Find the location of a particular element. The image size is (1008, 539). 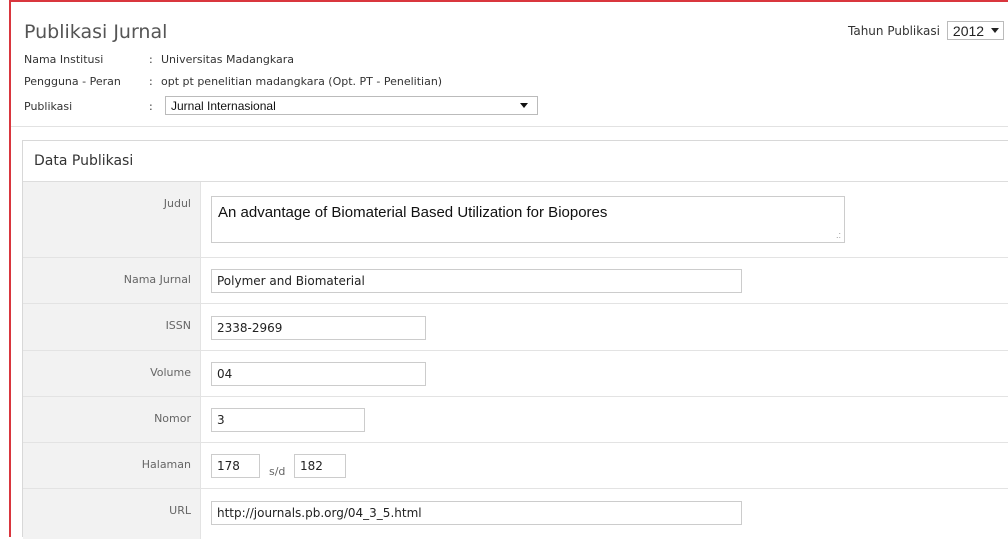

publikasi-label: Publikasi is located at coordinates (48, 106).